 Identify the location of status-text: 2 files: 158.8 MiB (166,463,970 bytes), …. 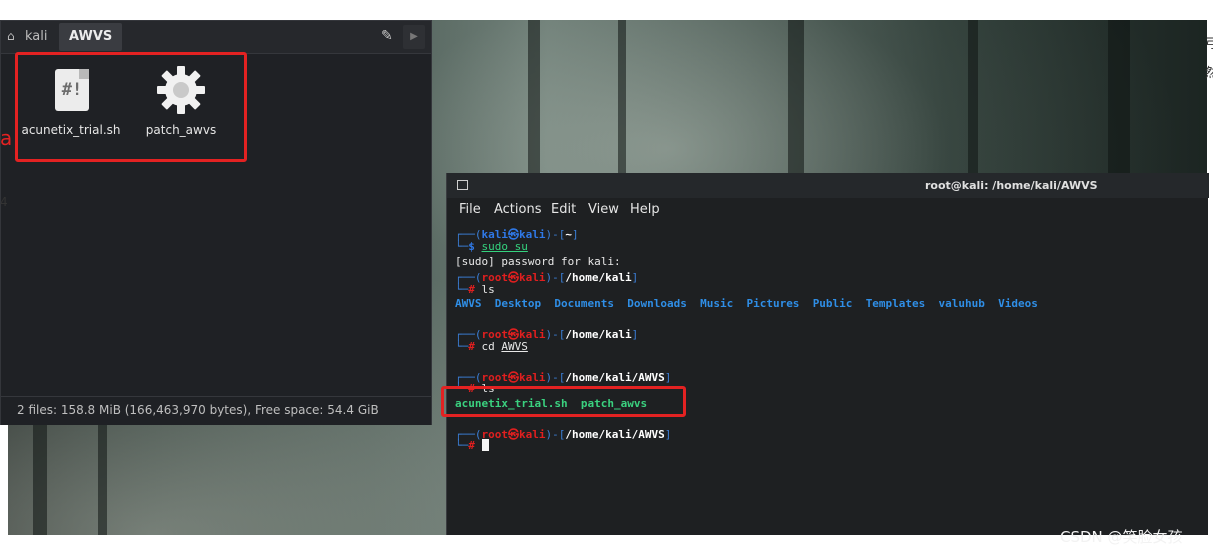
(198, 410).